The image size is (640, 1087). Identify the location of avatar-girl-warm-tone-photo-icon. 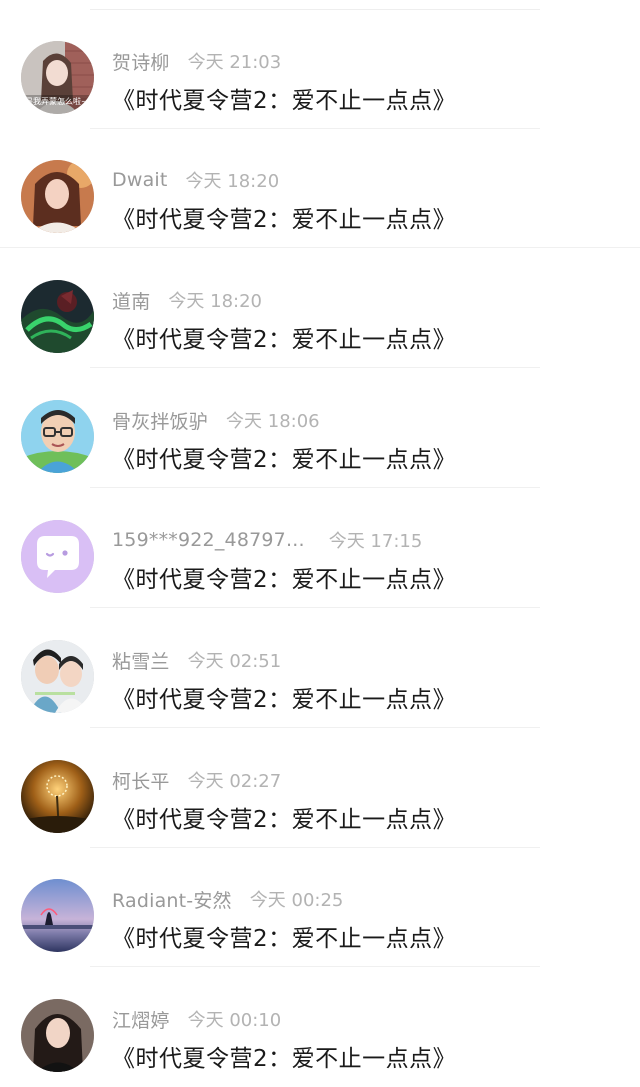
(57, 196).